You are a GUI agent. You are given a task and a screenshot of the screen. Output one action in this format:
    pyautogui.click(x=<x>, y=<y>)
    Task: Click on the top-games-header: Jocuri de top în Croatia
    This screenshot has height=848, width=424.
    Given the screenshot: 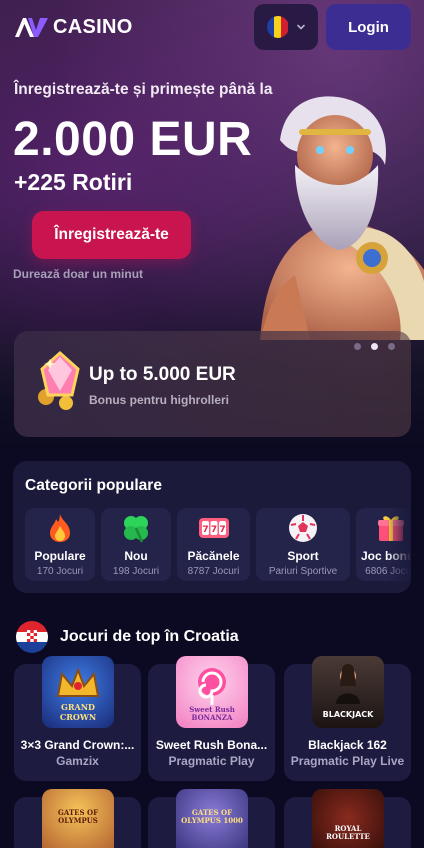 What is the action you would take?
    pyautogui.click(x=127, y=637)
    